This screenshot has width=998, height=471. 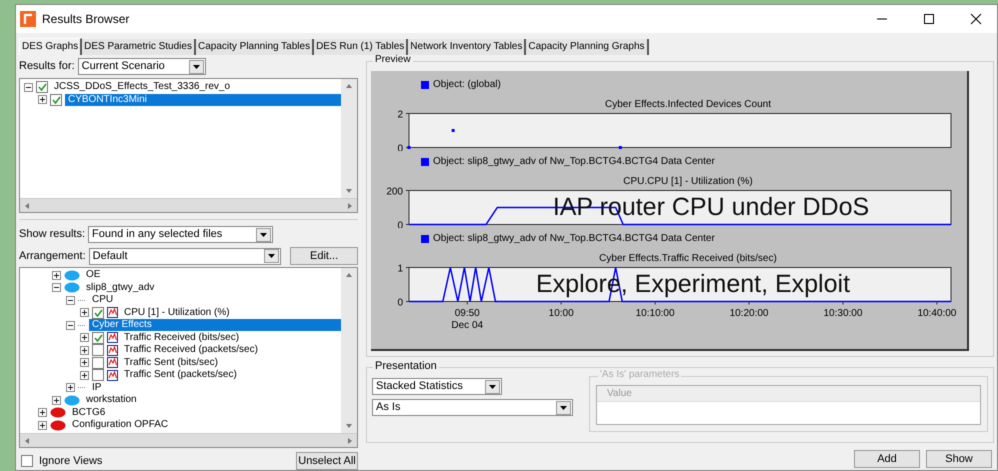 What do you see at coordinates (574, 239) in the screenshot?
I see `legend-label: Object: slip8_gtwy_adv of Nw_Top.BCTG4.BCTG4 Data Center` at bounding box center [574, 239].